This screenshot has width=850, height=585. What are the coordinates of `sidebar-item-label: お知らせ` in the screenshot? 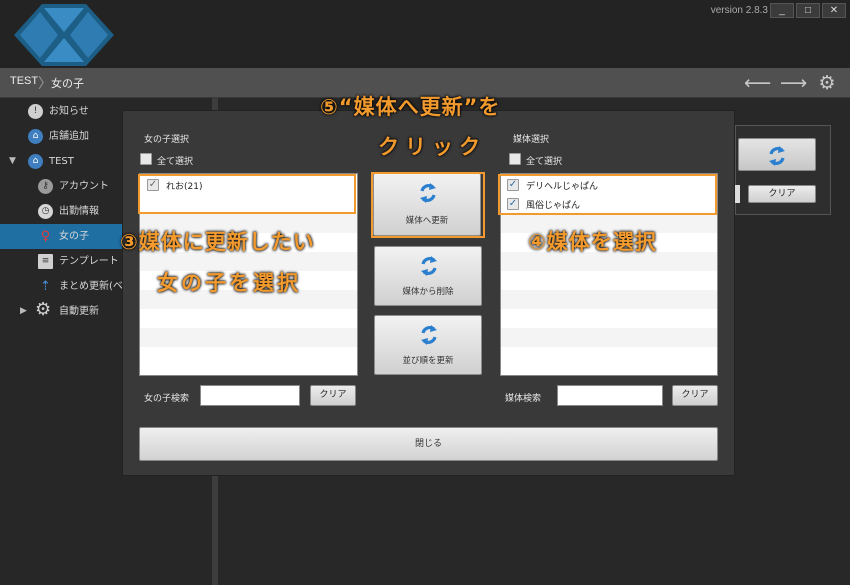 It's located at (69, 111).